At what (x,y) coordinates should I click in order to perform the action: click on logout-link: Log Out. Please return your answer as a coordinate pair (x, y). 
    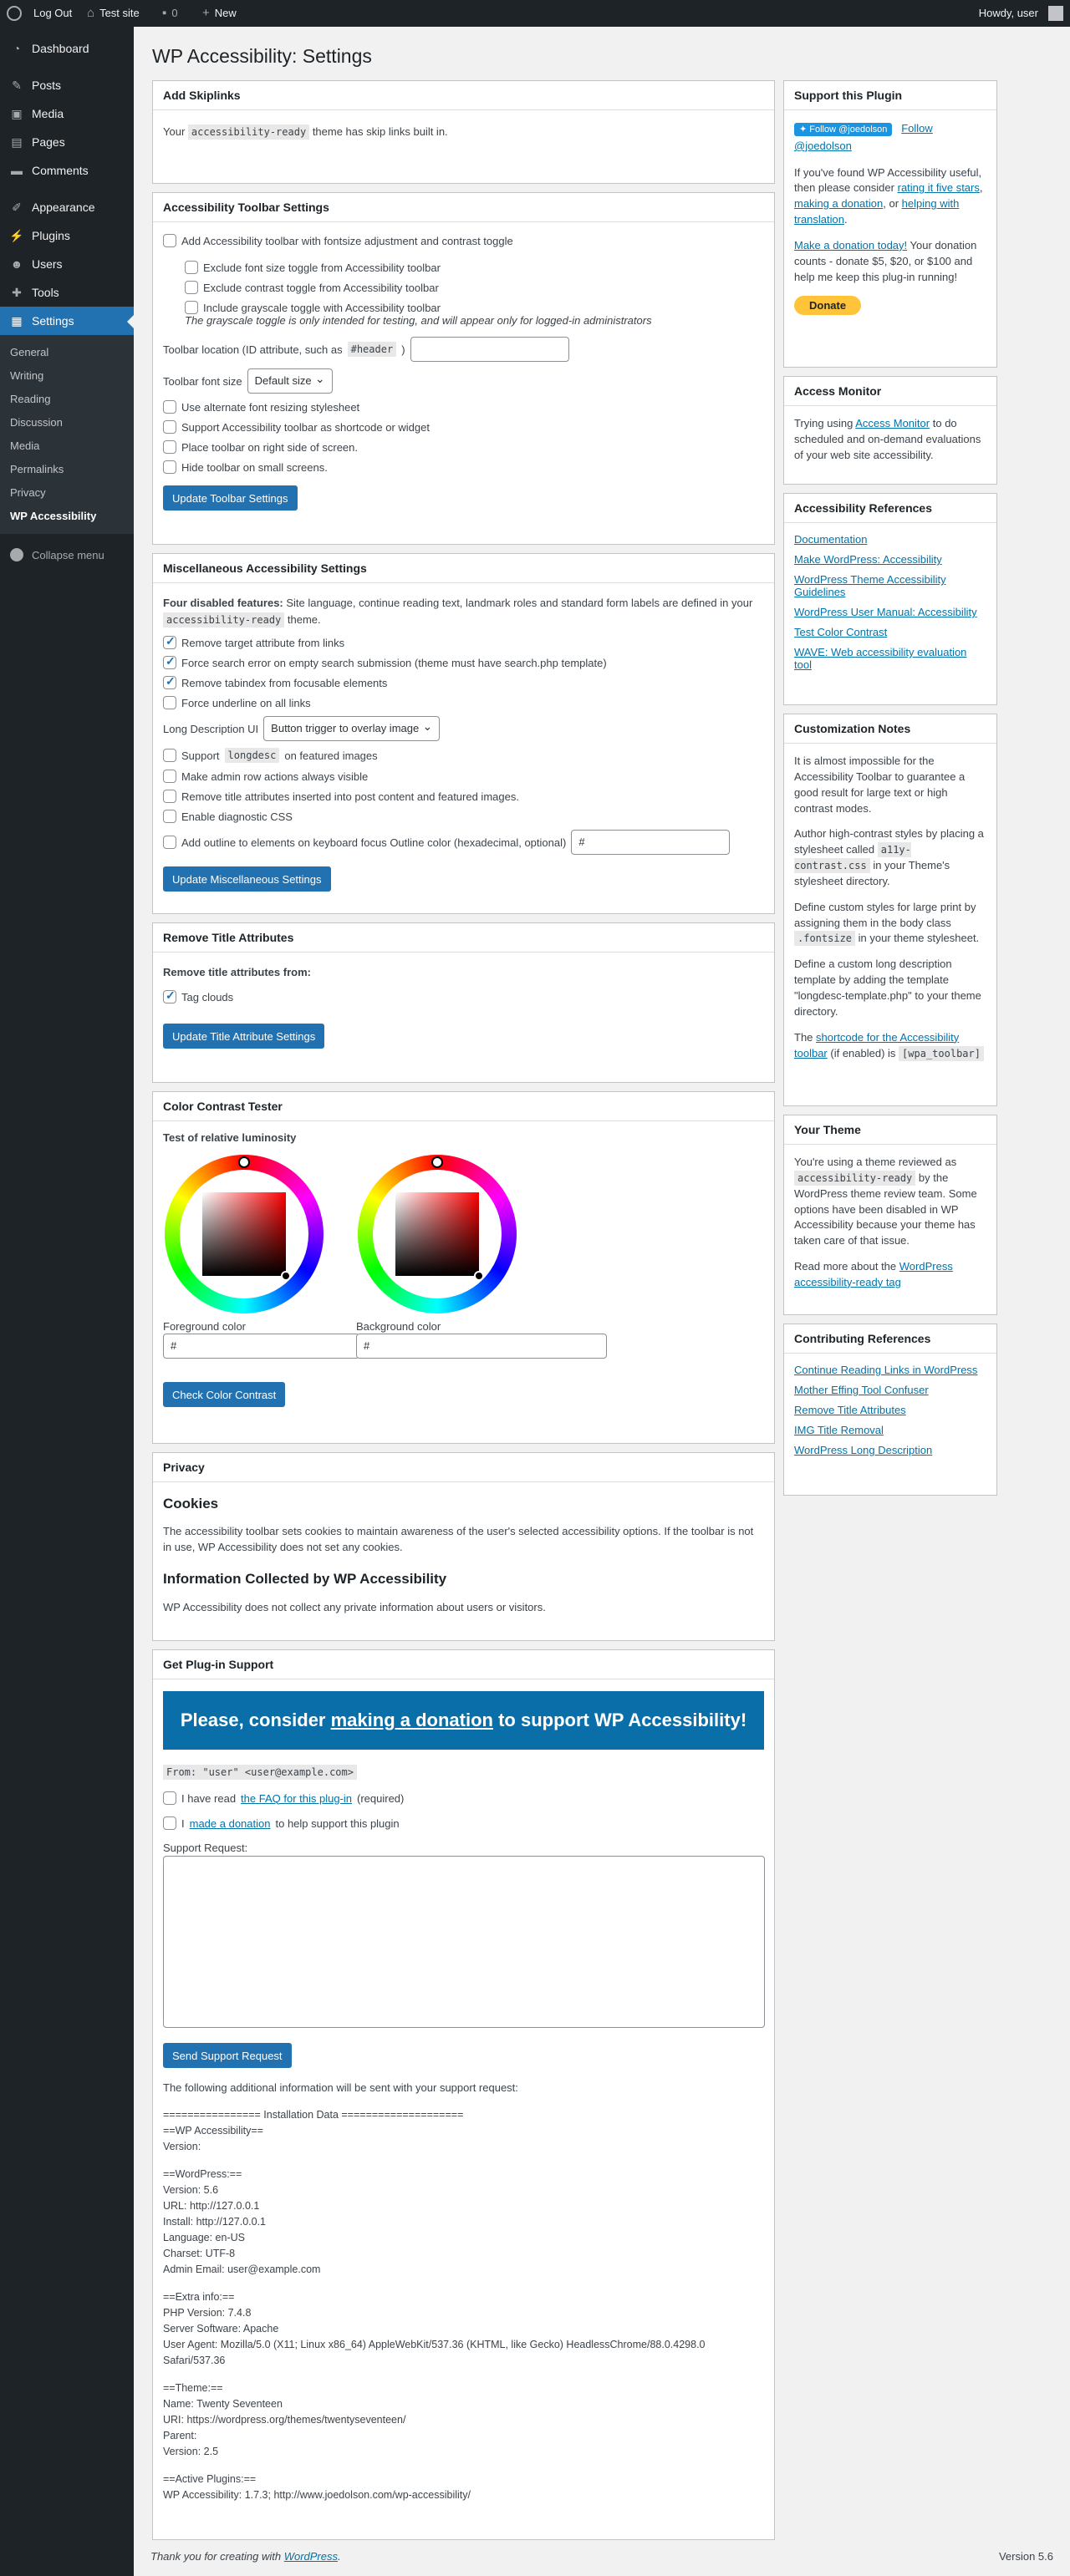
    Looking at the image, I should click on (52, 14).